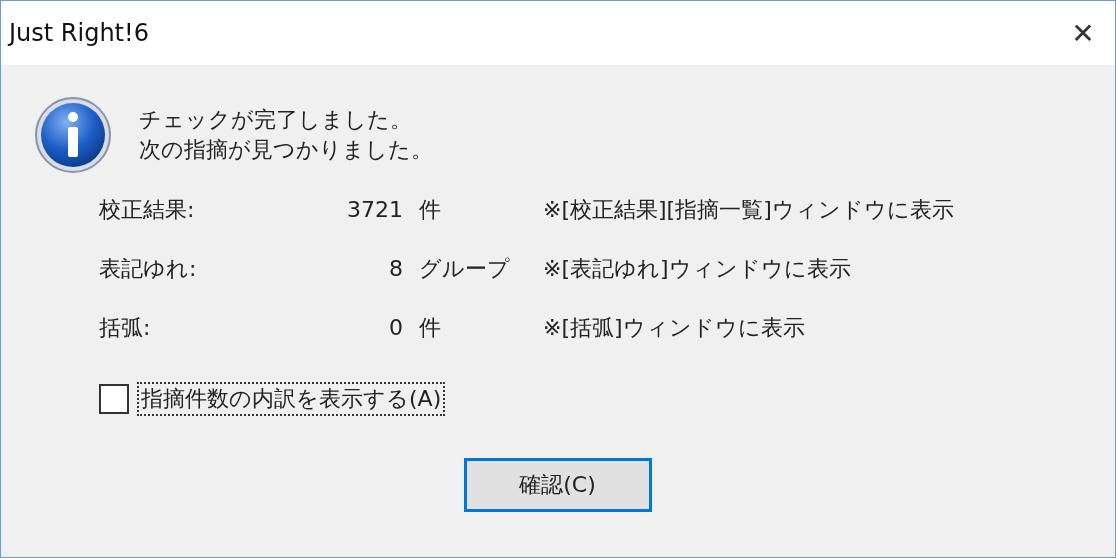  What do you see at coordinates (396, 269) in the screenshot?
I see `result-count: 8` at bounding box center [396, 269].